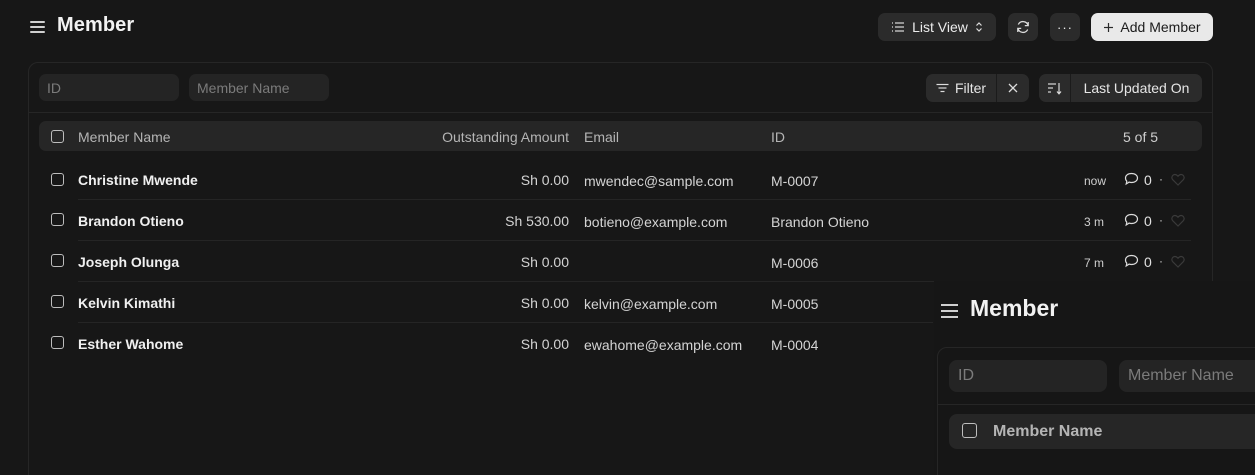 The width and height of the screenshot is (1255, 475). I want to click on id-filter-input: ID, so click(109, 87).